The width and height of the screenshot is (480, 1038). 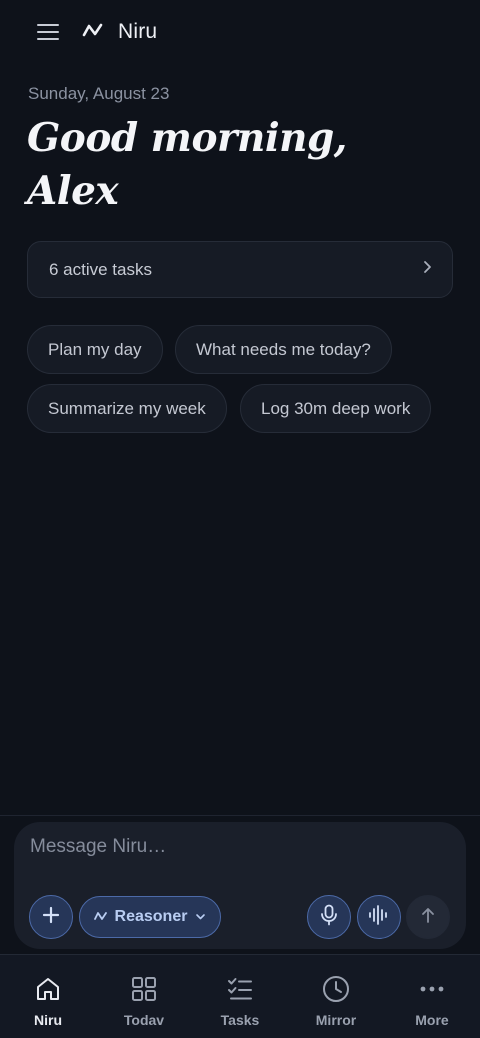 What do you see at coordinates (240, 847) in the screenshot?
I see `message-input` at bounding box center [240, 847].